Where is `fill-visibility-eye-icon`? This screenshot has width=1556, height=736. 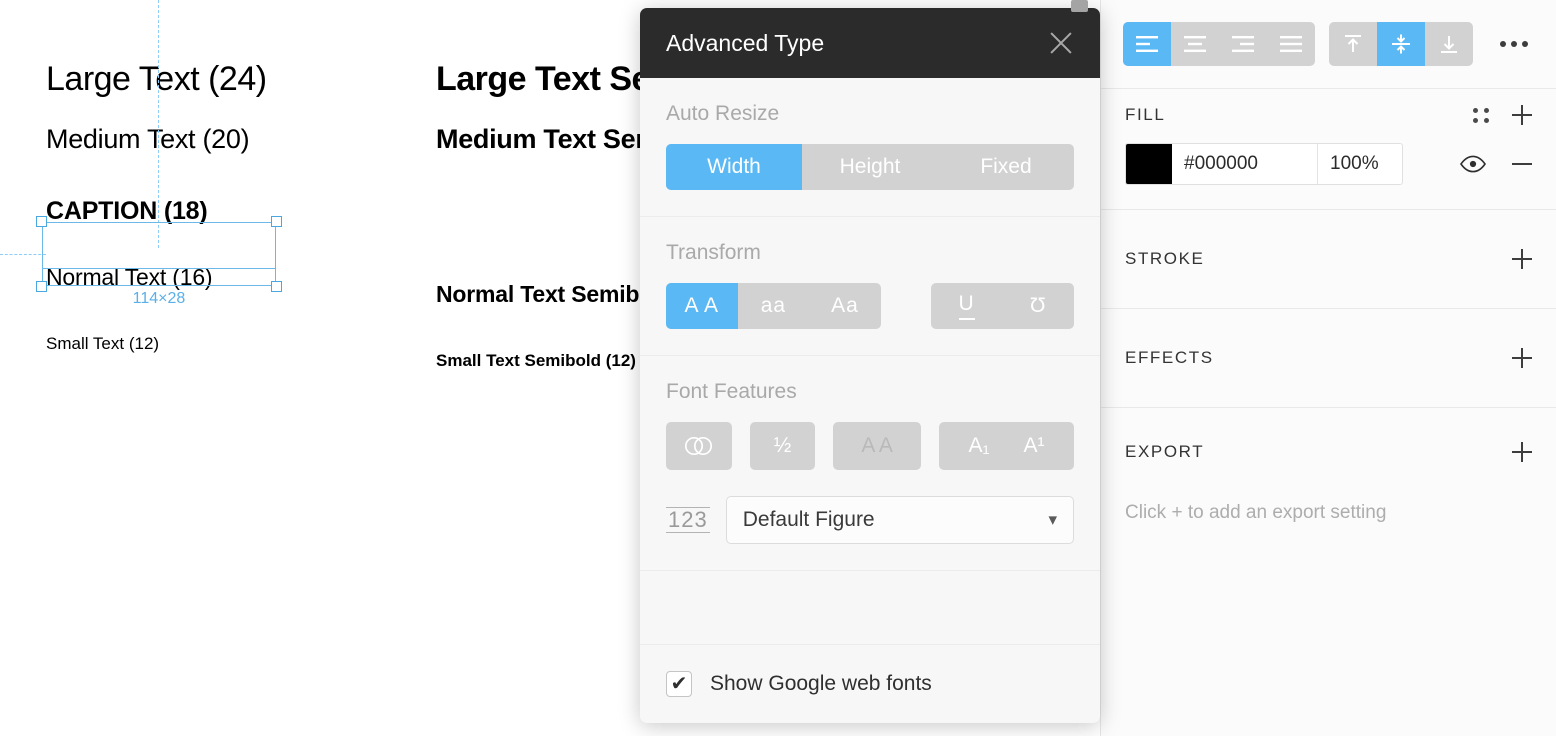 fill-visibility-eye-icon is located at coordinates (1473, 164).